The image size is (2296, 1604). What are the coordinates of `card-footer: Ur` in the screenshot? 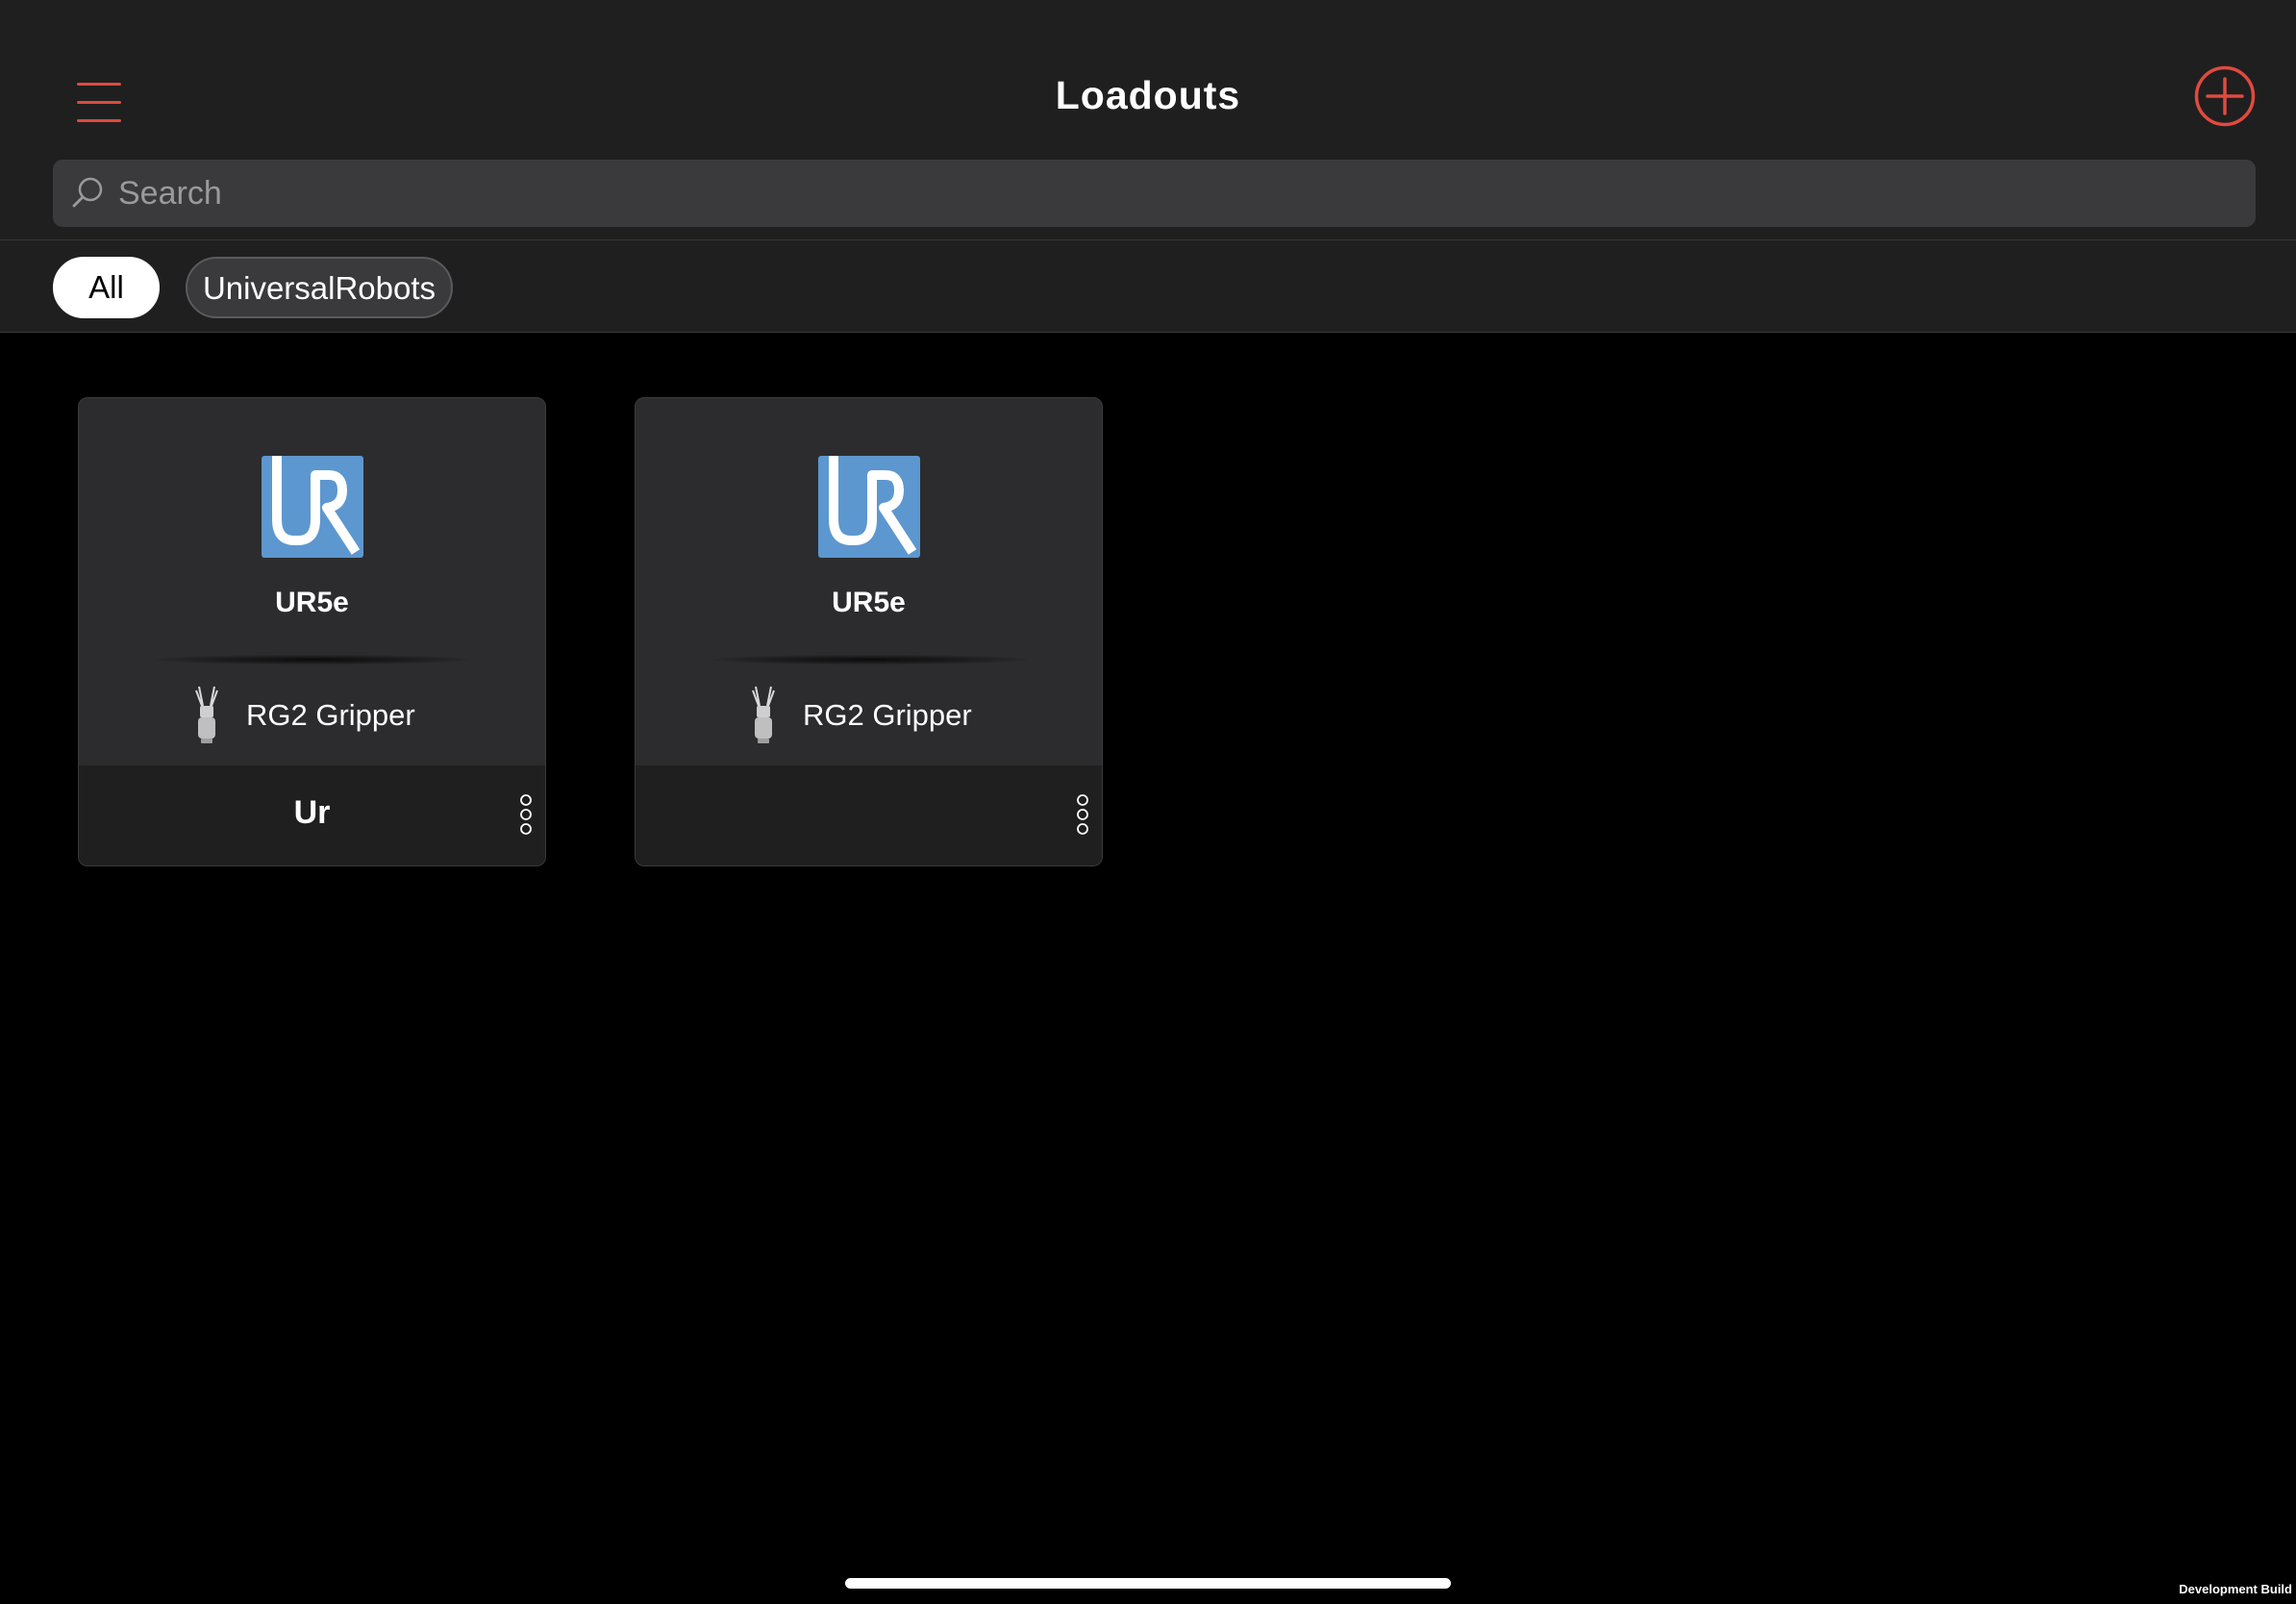 It's located at (312, 815).